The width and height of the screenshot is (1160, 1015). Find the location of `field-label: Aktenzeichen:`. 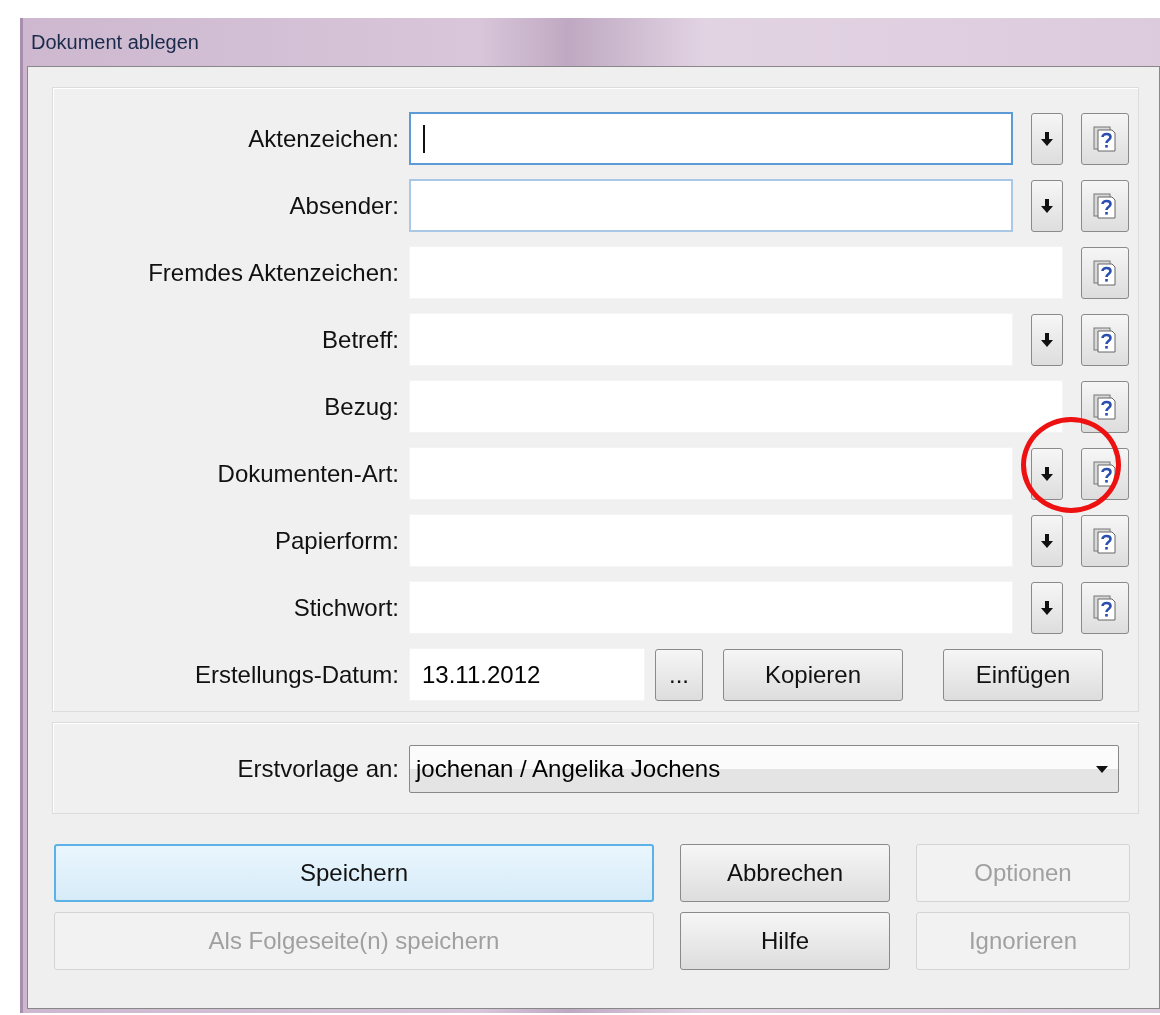

field-label: Aktenzeichen: is located at coordinates (323, 138).